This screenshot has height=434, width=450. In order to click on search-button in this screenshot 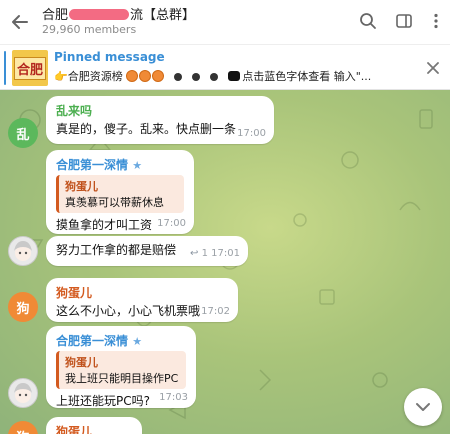, I will do `click(368, 21)`.